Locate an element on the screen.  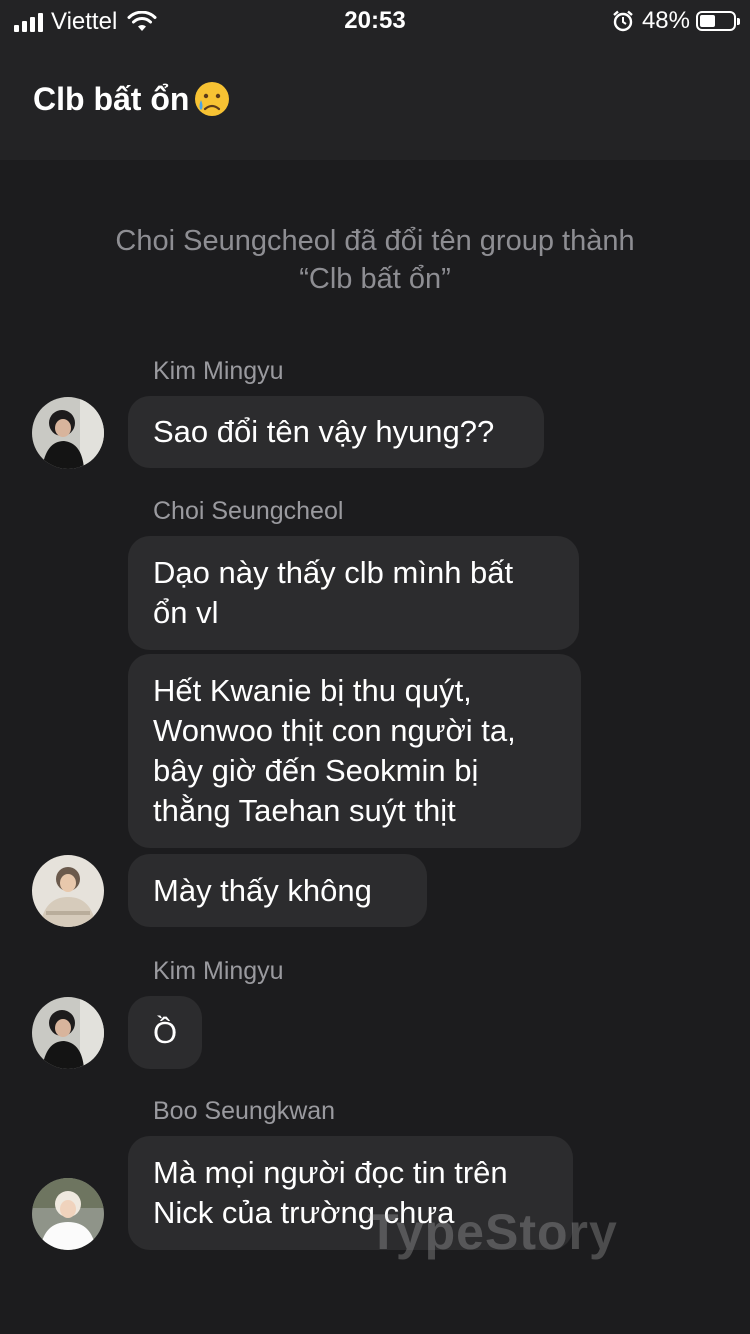
chat-title-wrap: Clb bất ổn is located at coordinates (132, 99).